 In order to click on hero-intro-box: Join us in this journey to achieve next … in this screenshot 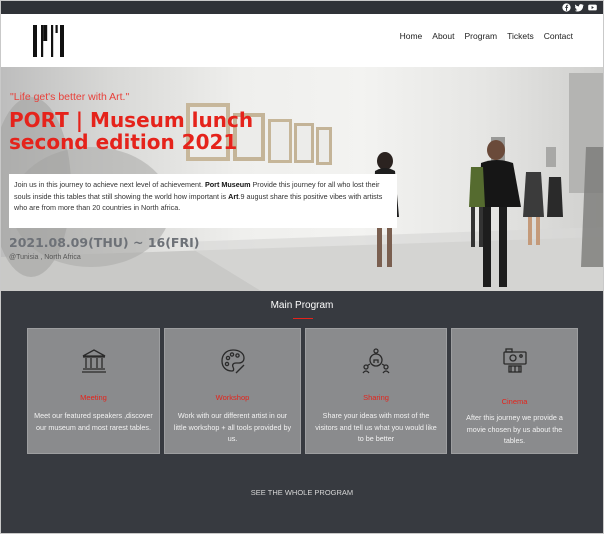, I will do `click(203, 201)`.